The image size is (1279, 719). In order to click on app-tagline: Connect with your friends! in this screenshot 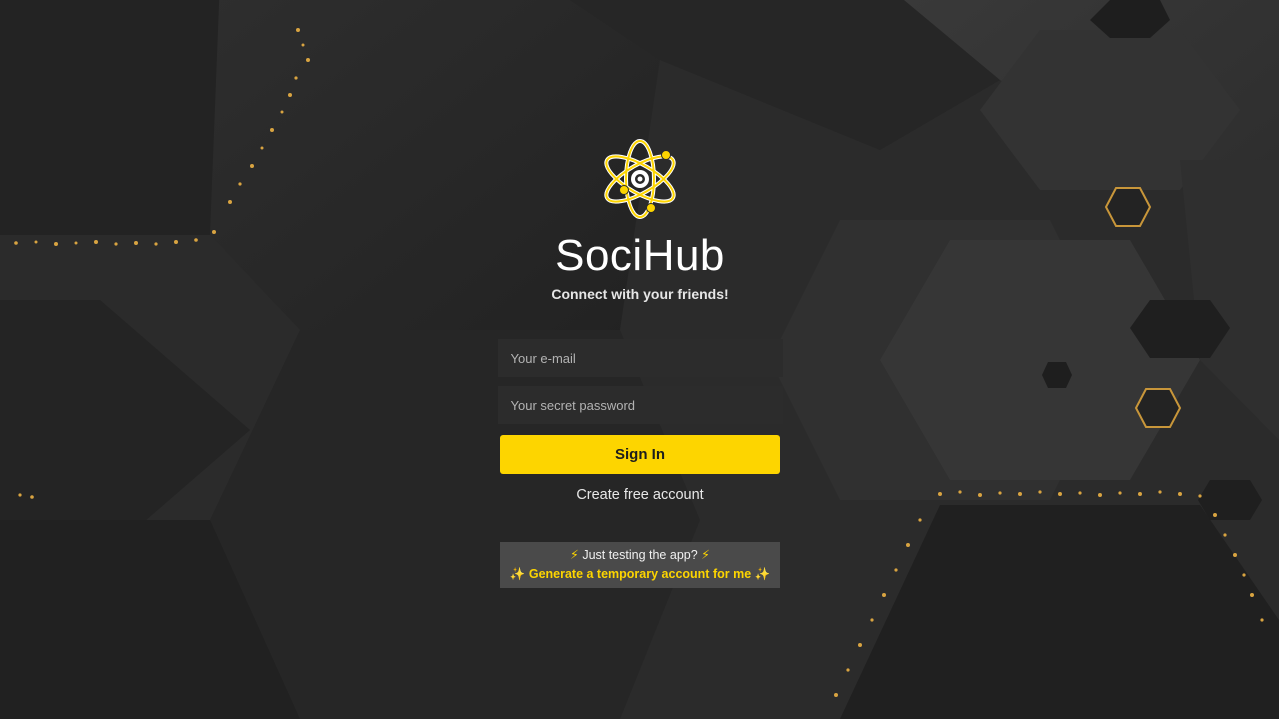, I will do `click(640, 294)`.